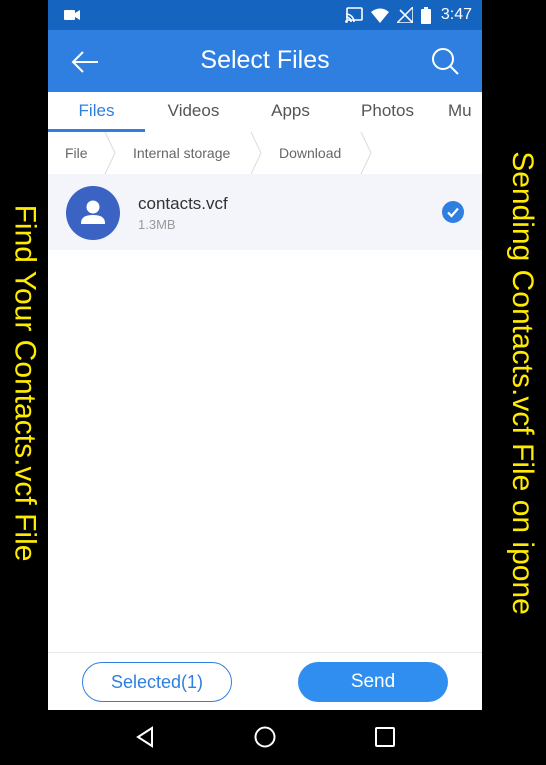 Image resolution: width=546 pixels, height=765 pixels. Describe the element at coordinates (157, 682) in the screenshot. I see `selected-count-button: Selected(1)` at that location.